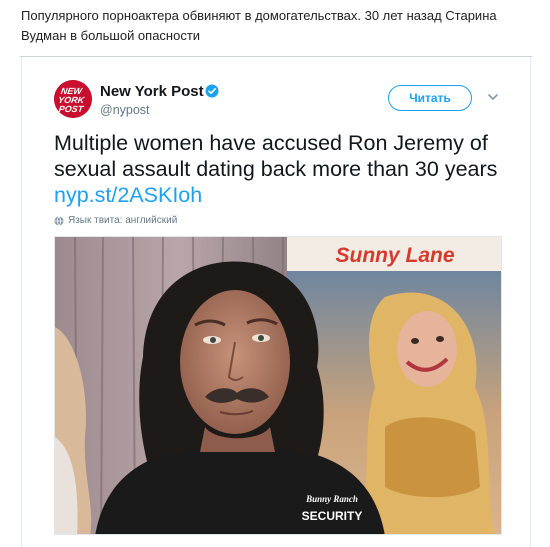 Image resolution: width=550 pixels, height=547 pixels. Describe the element at coordinates (71, 109) in the screenshot. I see `avatar-text-3: POST` at that location.